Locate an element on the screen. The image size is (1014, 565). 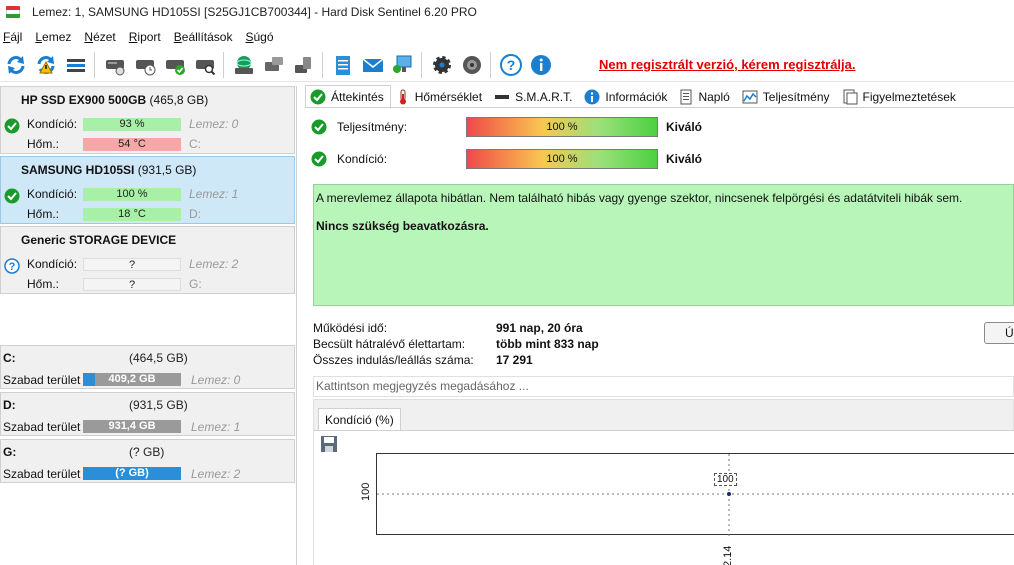
condition-bar: 93 % is located at coordinates (132, 124).